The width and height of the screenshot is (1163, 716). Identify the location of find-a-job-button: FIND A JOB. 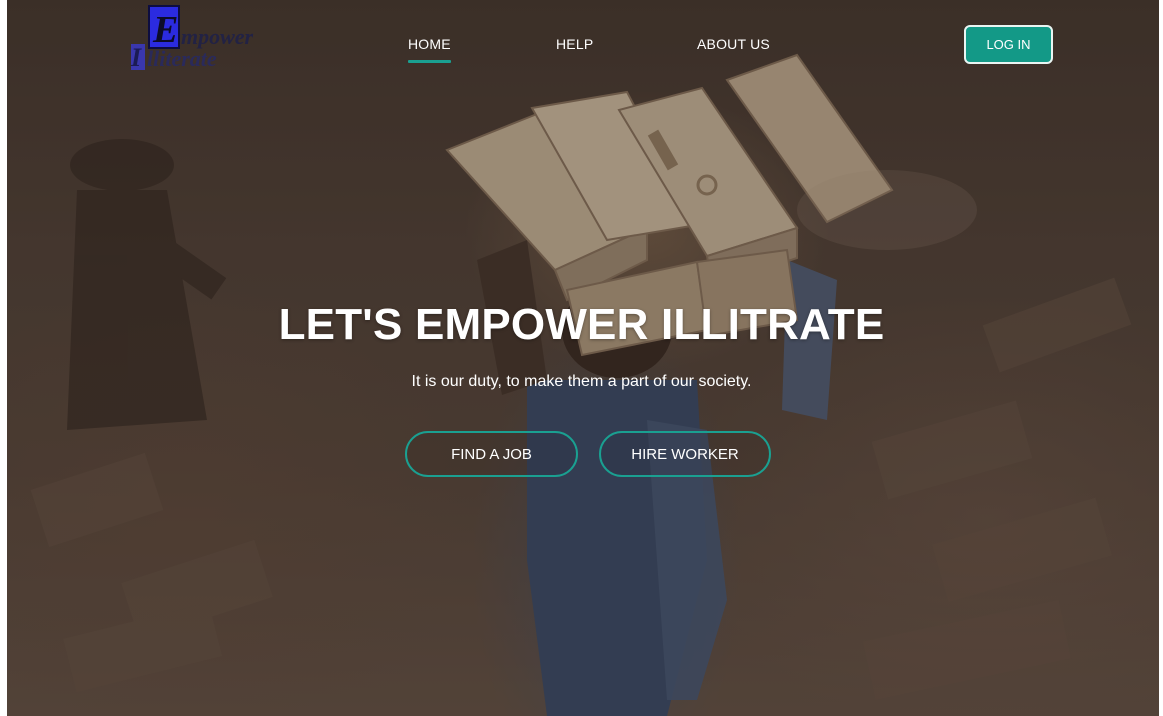
(491, 454).